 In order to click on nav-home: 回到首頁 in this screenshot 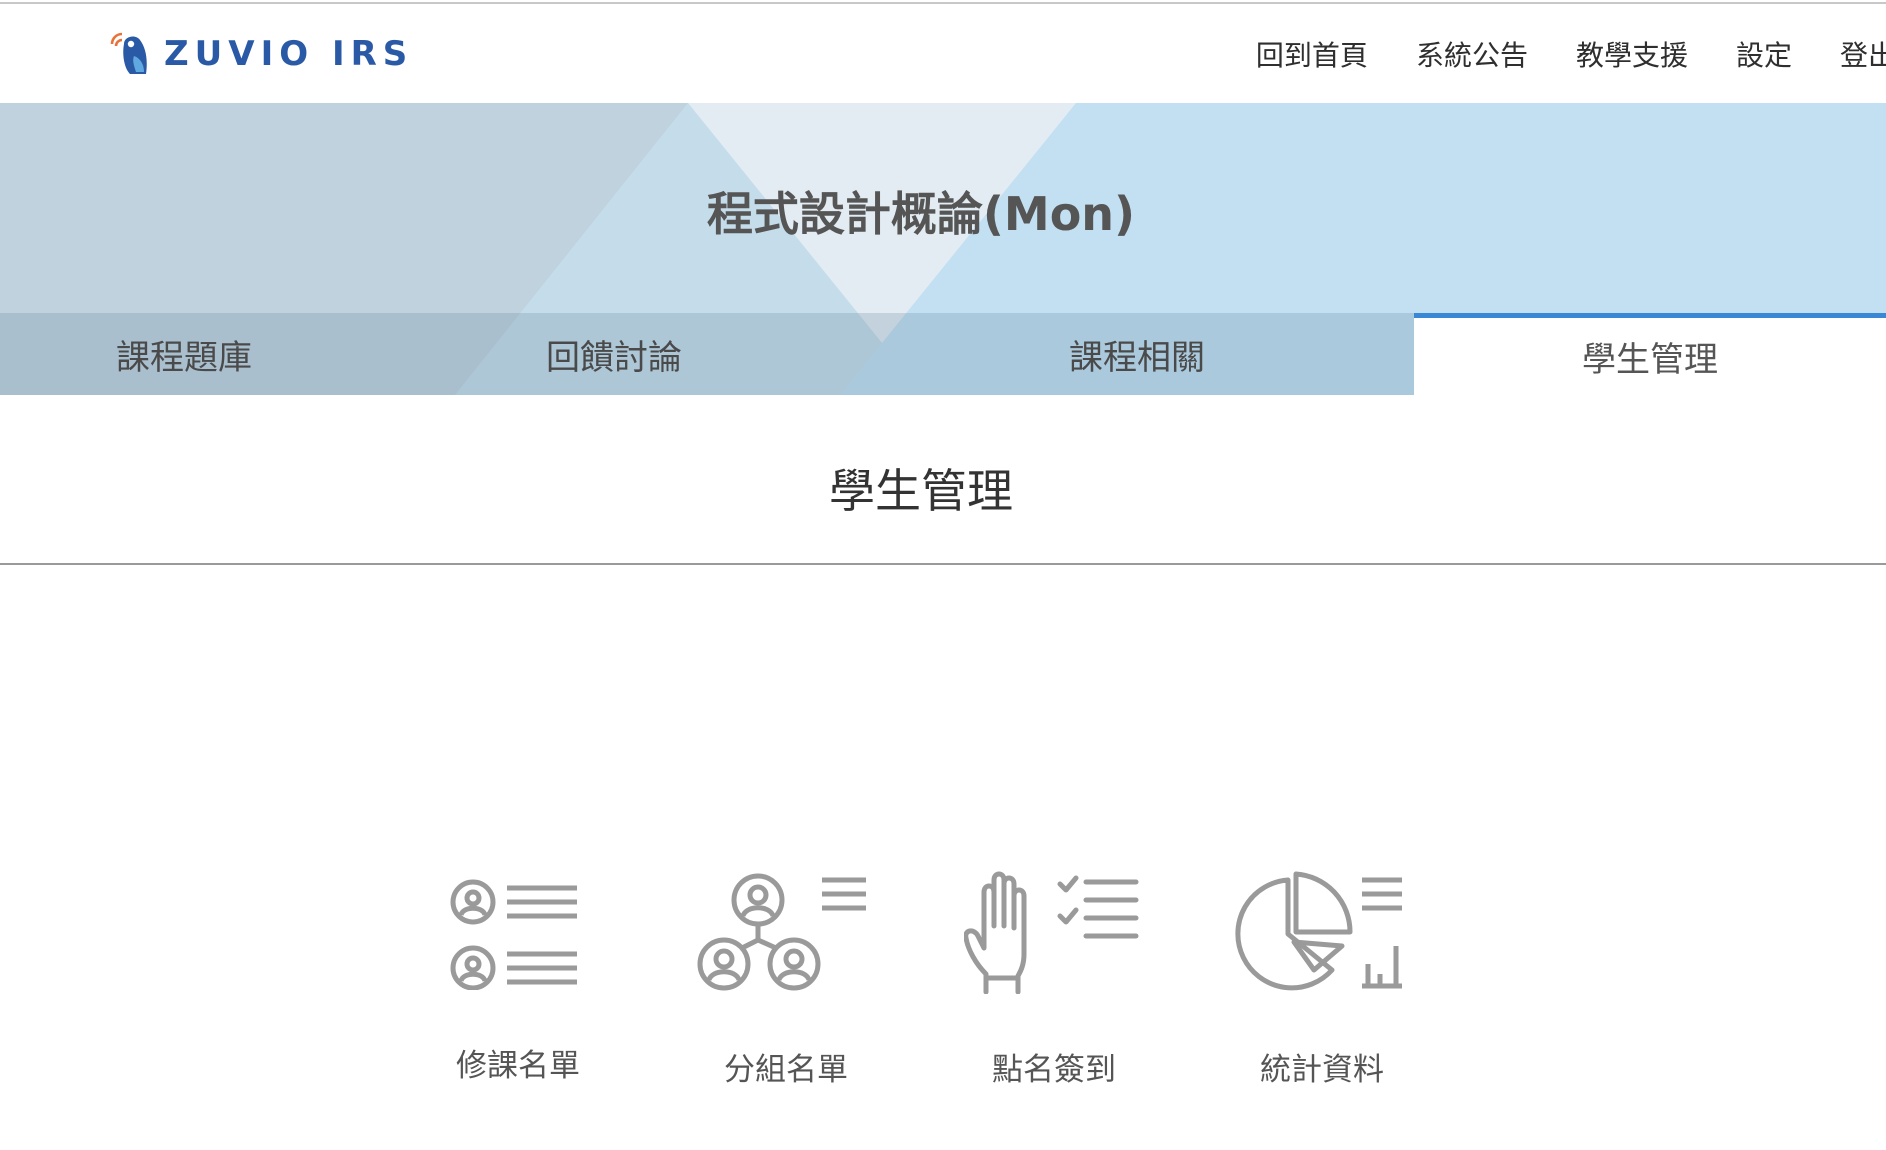, I will do `click(1312, 54)`.